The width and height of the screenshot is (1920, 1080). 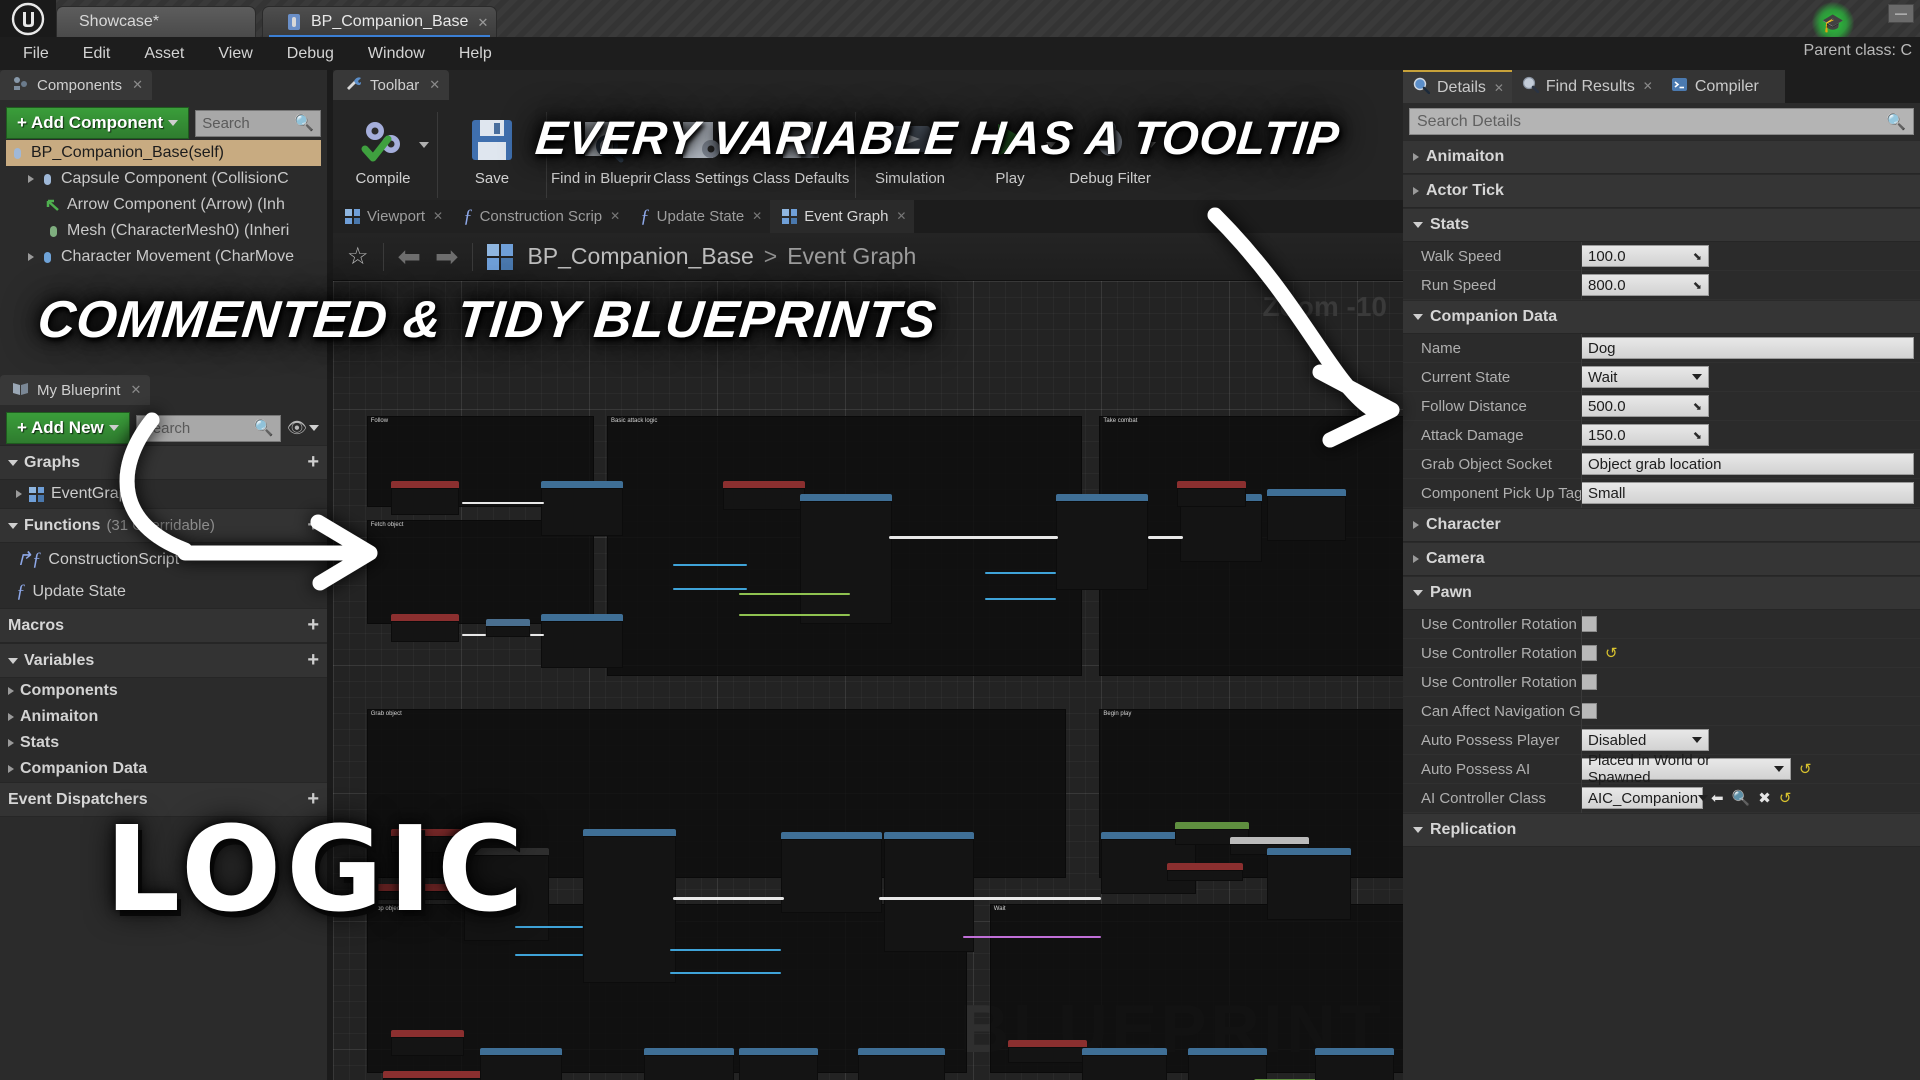 I want to click on details-category-actor-tick: Actor Tick, so click(x=1661, y=191).